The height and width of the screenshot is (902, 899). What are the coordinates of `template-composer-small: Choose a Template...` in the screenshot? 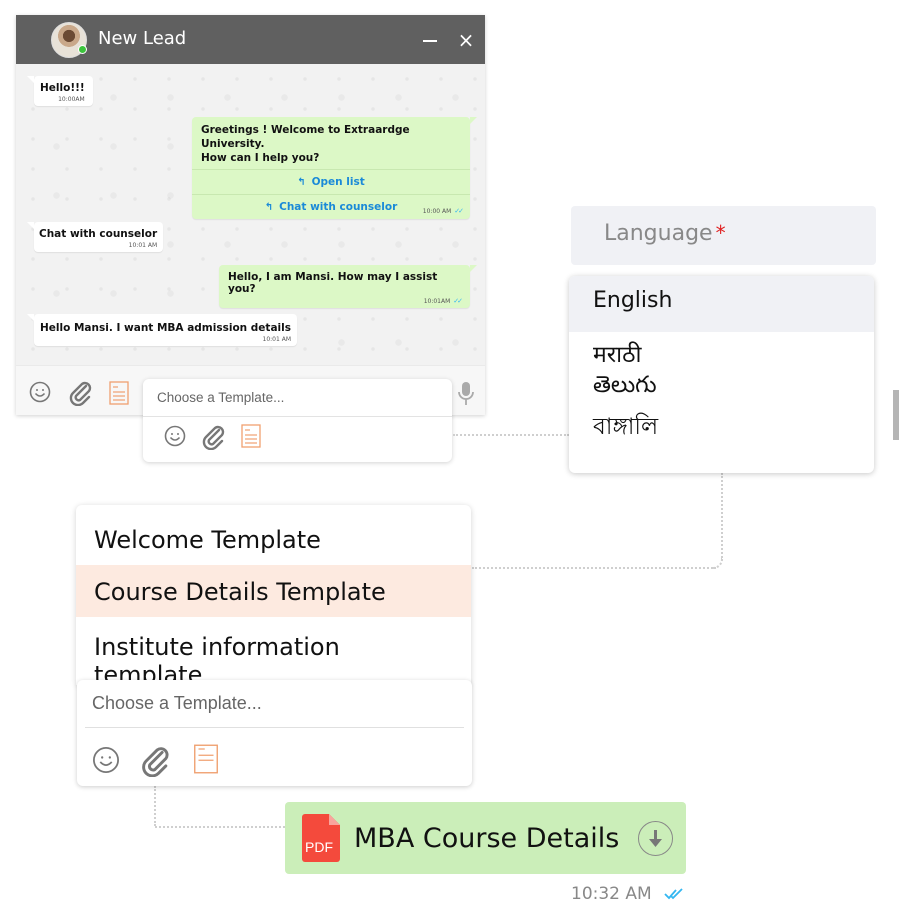 It's located at (297, 420).